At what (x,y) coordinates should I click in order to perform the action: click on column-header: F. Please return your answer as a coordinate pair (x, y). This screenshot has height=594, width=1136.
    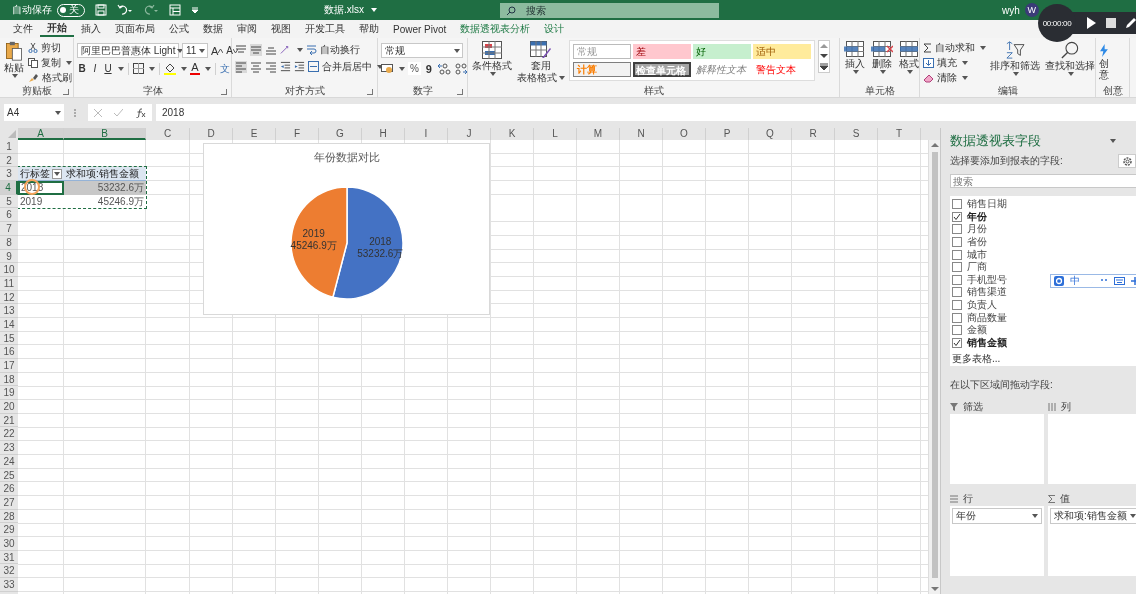
    Looking at the image, I should click on (297, 134).